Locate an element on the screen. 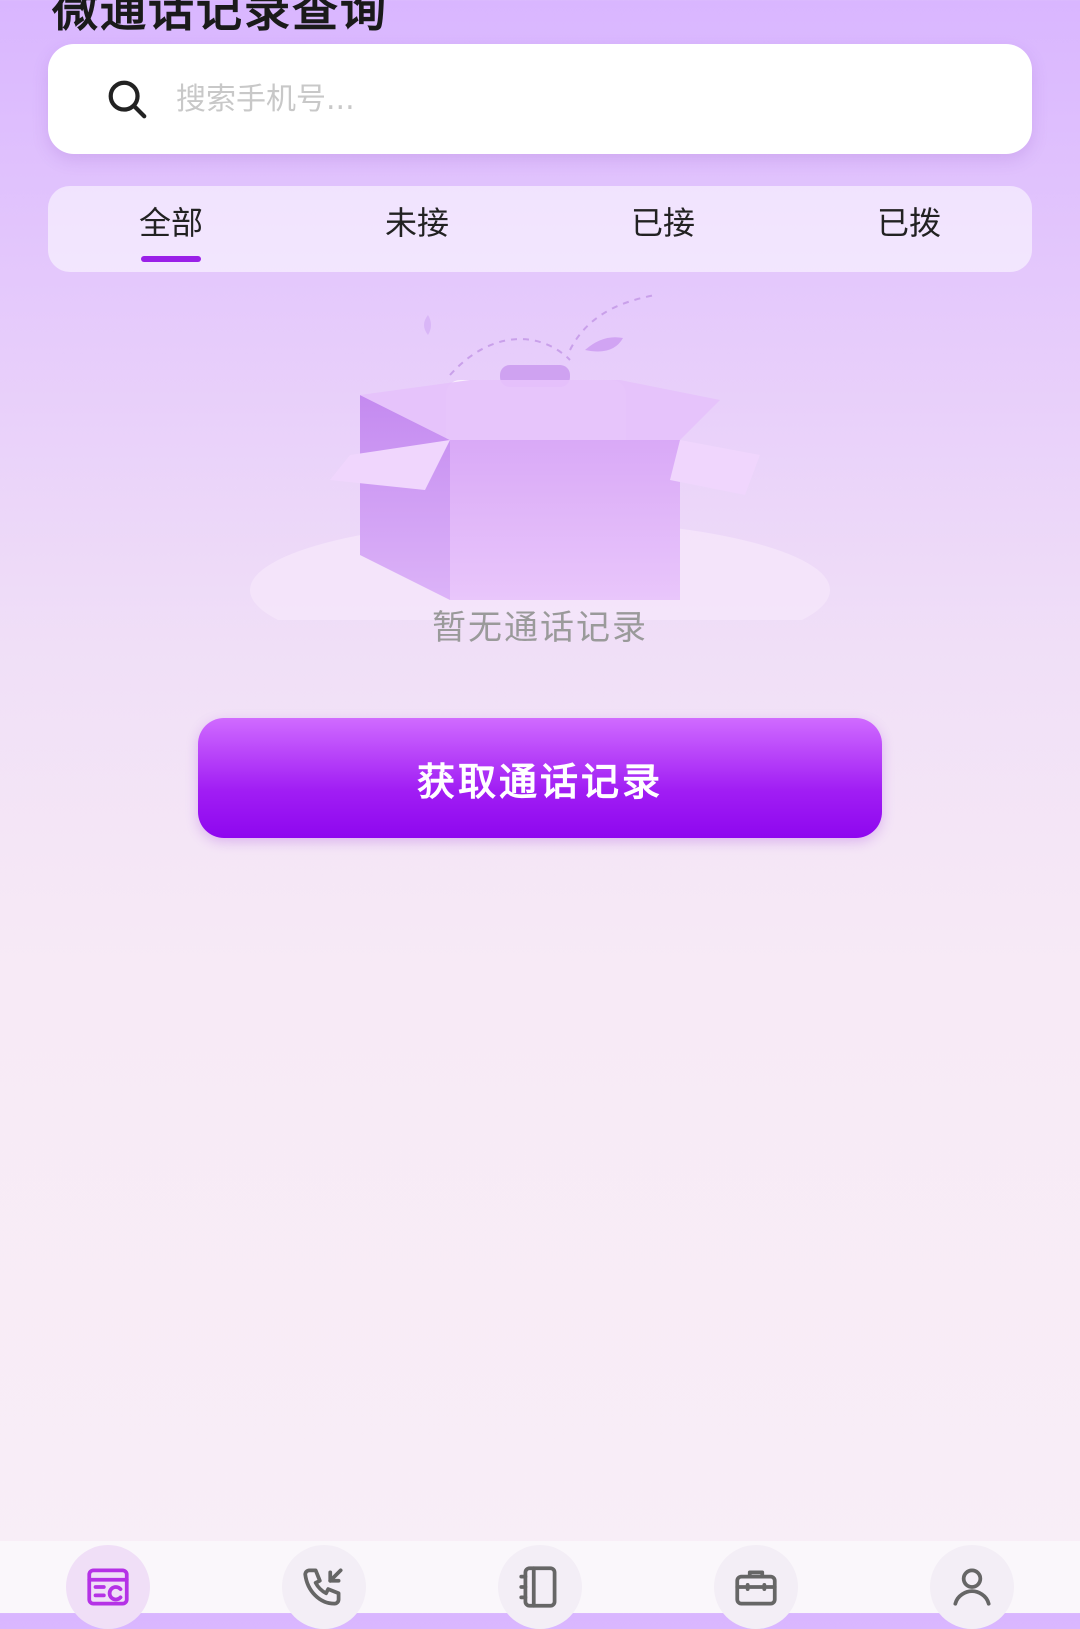 This screenshot has height=1629, width=1080. nav-contacts is located at coordinates (540, 1587).